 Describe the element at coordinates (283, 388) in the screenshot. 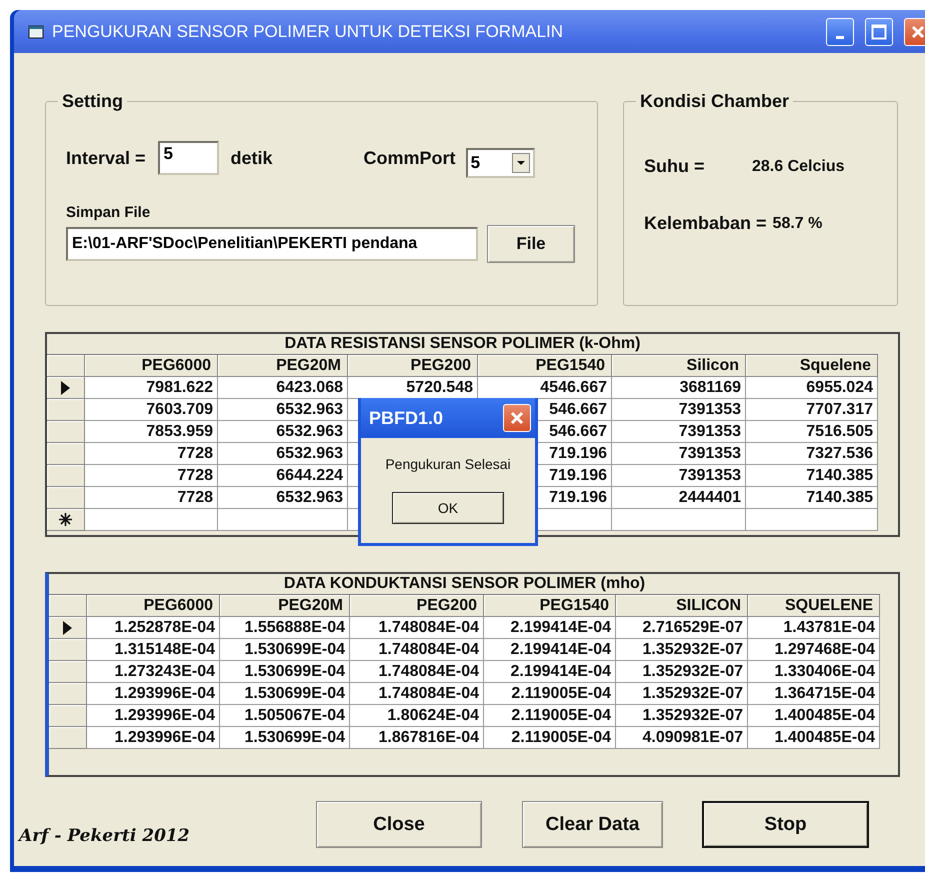

I see `table-cell: 6423.068` at that location.